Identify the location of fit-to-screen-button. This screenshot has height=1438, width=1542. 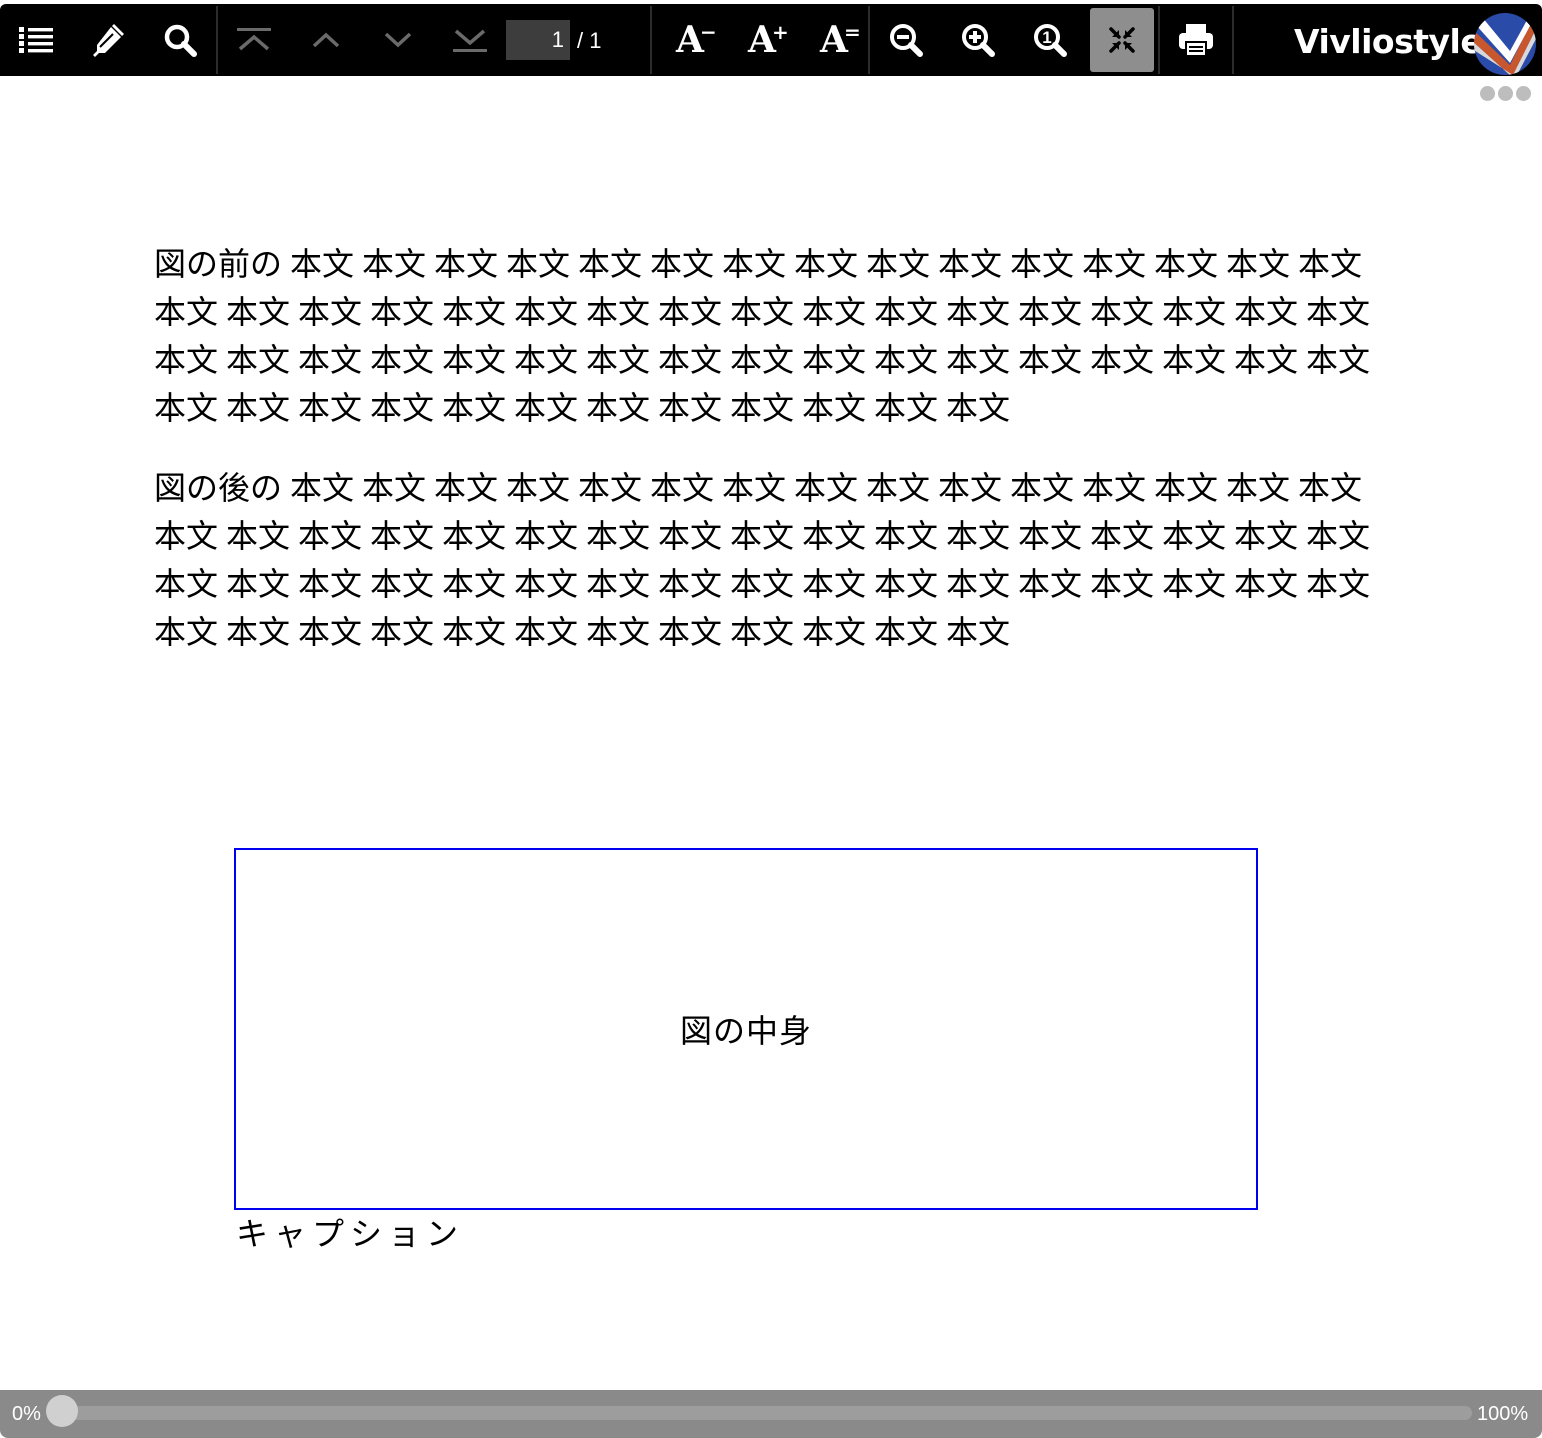
(1122, 40).